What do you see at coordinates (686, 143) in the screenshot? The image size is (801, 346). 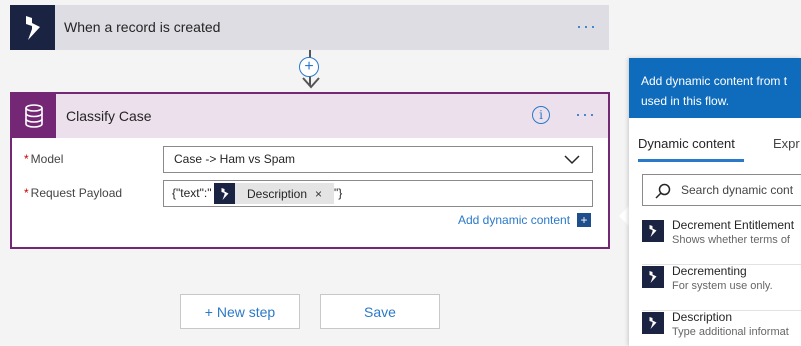 I see `tab-dynamic-content: Dynamic content` at bounding box center [686, 143].